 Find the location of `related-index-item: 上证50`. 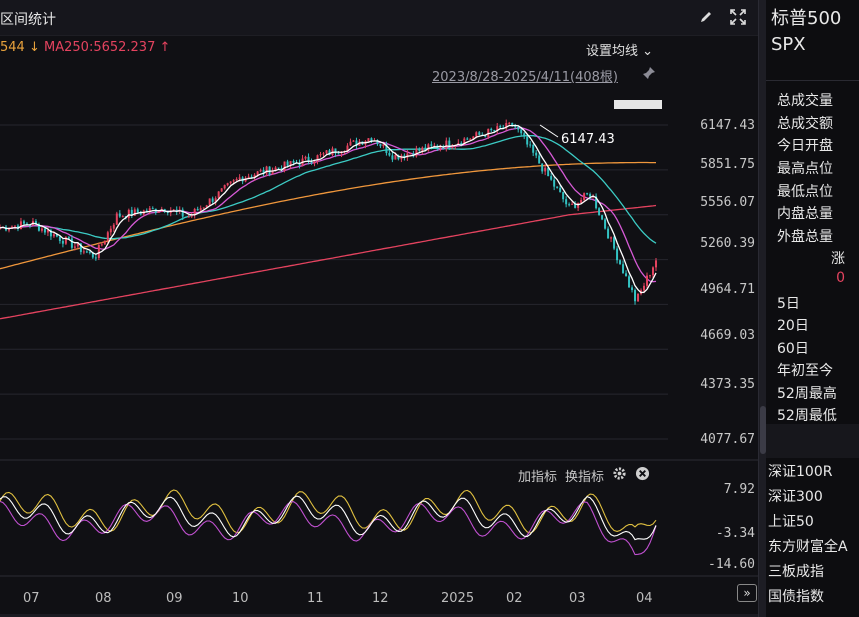

related-index-item: 上证50 is located at coordinates (791, 521).